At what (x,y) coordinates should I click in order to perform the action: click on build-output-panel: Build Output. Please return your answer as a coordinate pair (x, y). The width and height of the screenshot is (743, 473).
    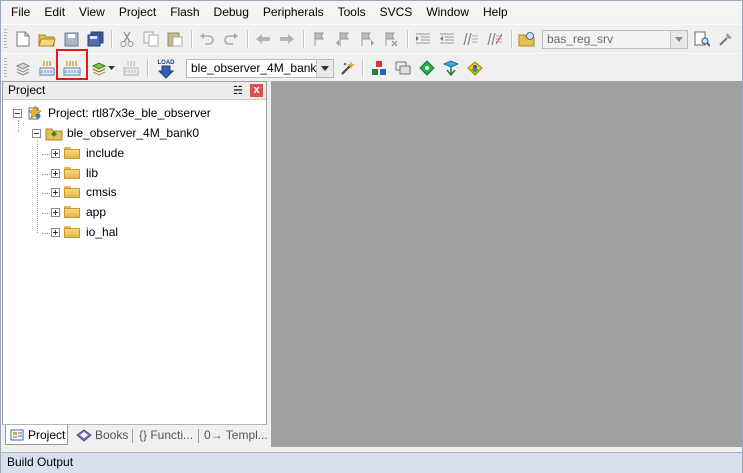
    Looking at the image, I should click on (371, 462).